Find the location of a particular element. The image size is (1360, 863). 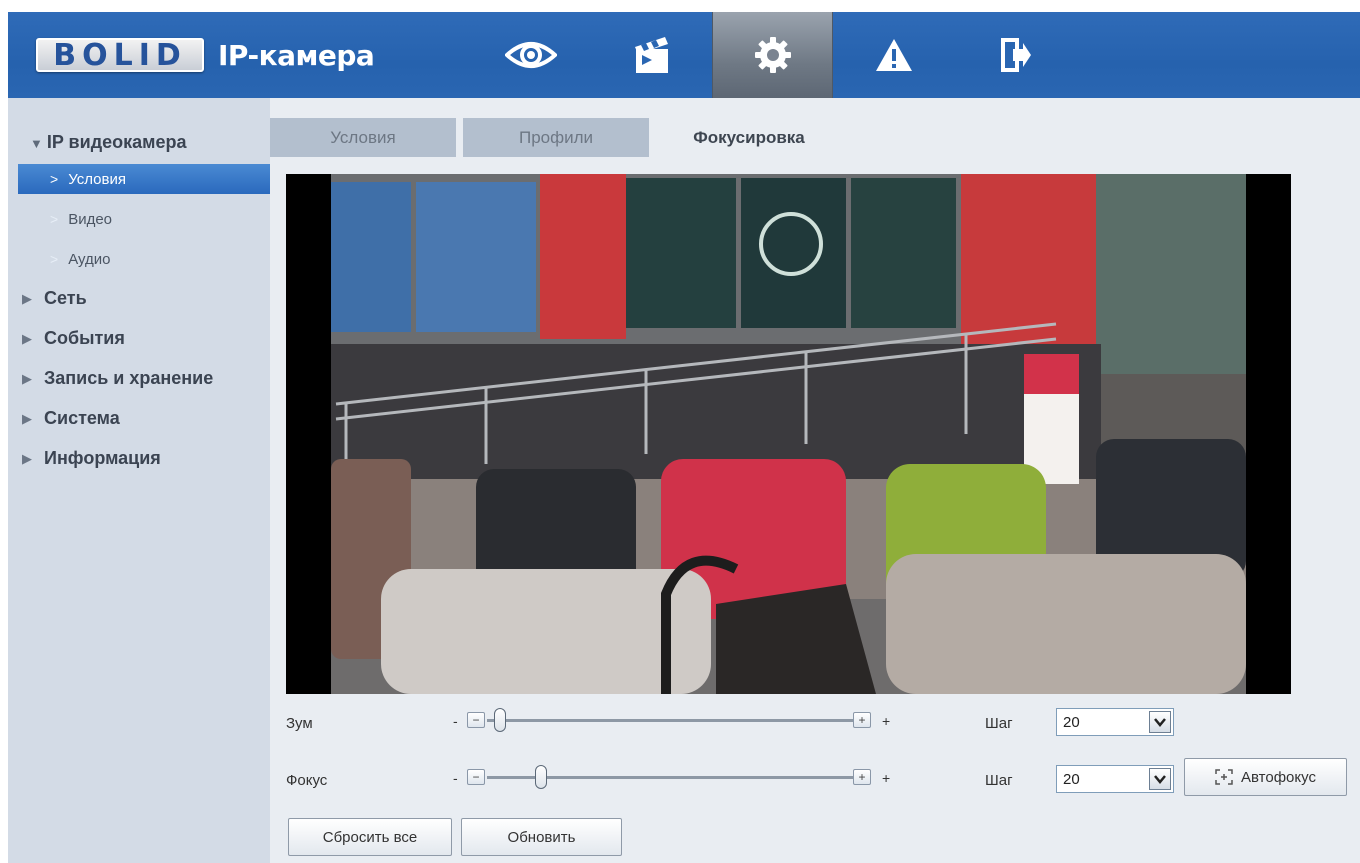

focus-step-value: 20 is located at coordinates (1071, 779).